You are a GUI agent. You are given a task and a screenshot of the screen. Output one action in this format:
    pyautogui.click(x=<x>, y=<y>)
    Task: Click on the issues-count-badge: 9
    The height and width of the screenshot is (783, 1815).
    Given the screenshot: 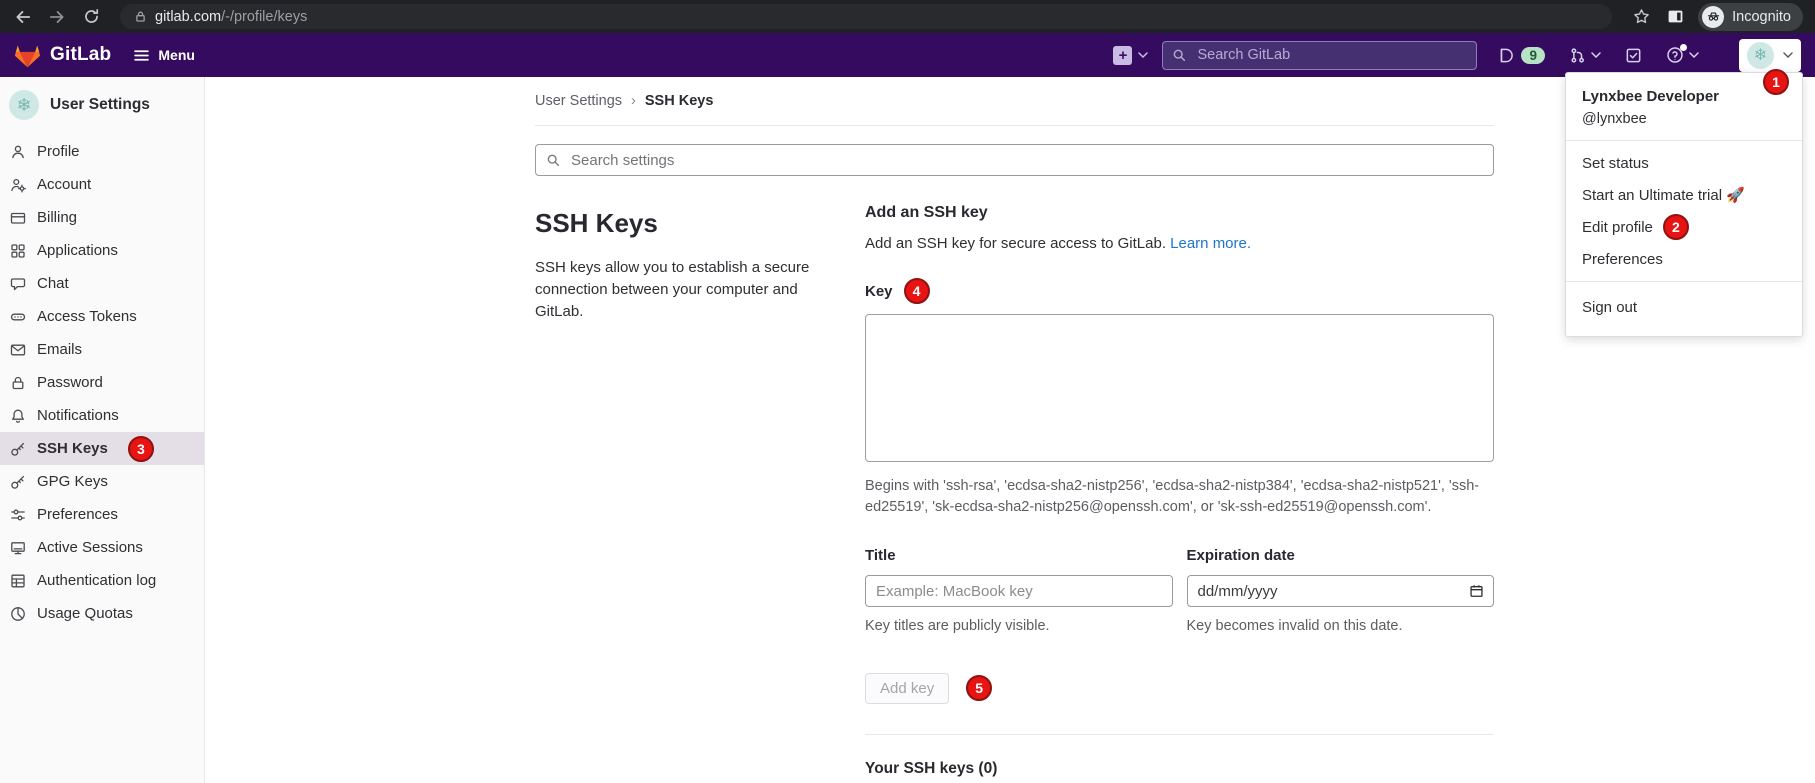 What is the action you would take?
    pyautogui.click(x=1533, y=55)
    